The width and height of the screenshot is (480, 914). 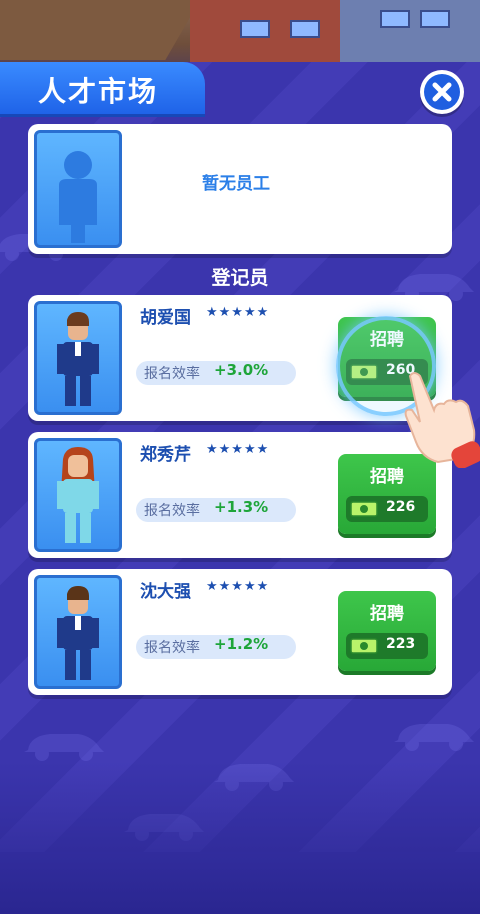 What do you see at coordinates (165, 455) in the screenshot?
I see `candidate-name: 郑秀芹` at bounding box center [165, 455].